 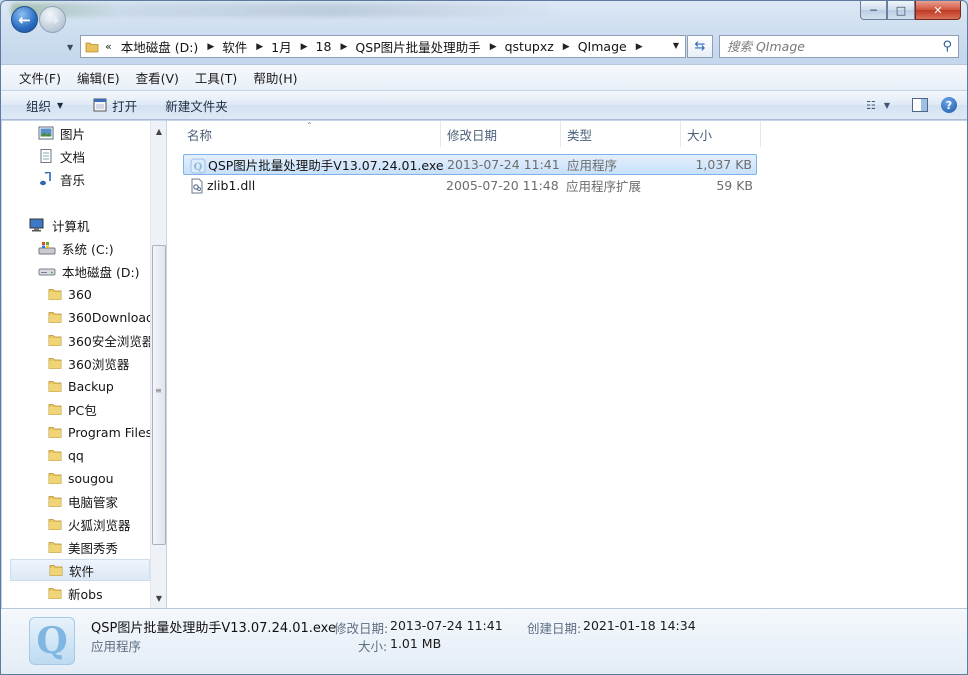 I want to click on details-modified-value: 2013-07-24 11:41, so click(x=446, y=625).